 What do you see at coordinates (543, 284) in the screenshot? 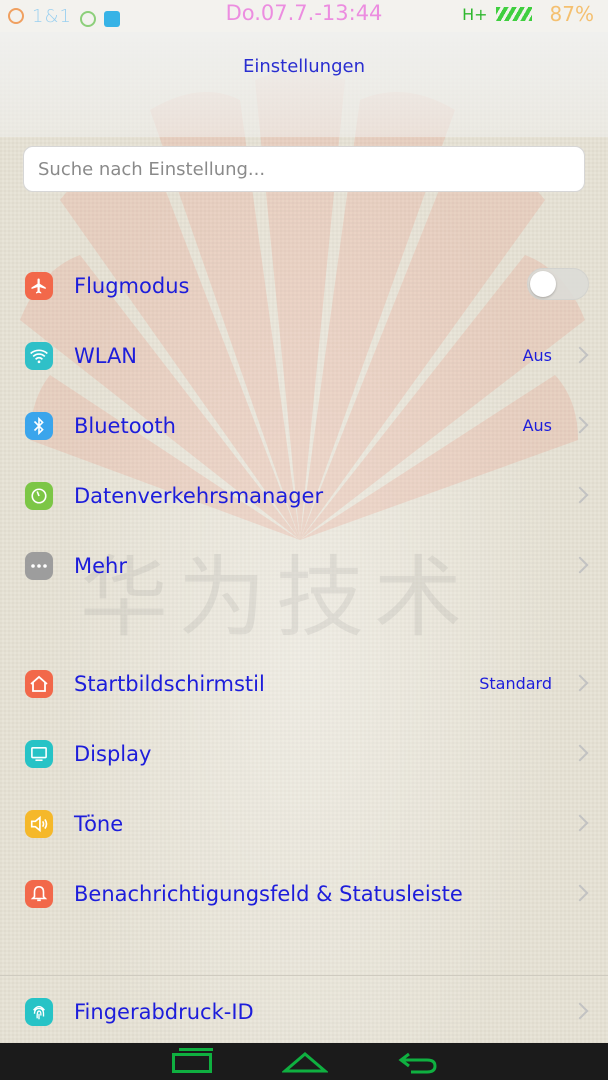
I see `toggle-knob` at bounding box center [543, 284].